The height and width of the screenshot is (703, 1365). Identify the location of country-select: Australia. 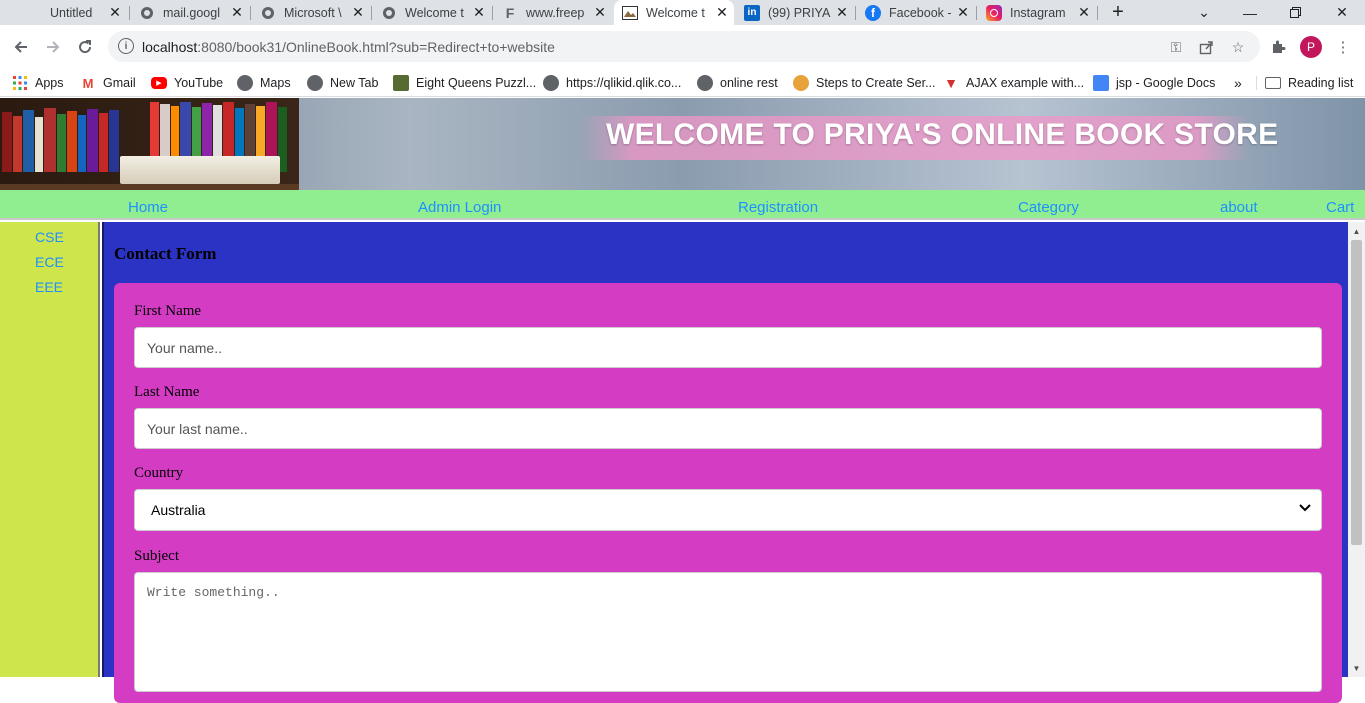
(728, 510).